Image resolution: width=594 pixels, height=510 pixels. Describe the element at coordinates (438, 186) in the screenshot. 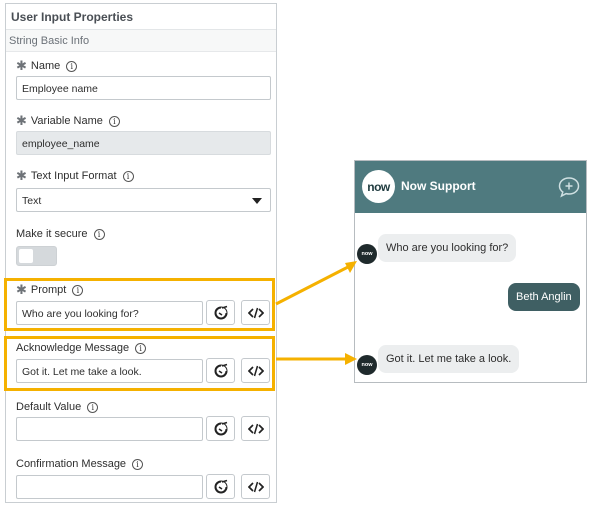

I see `chat-title: Now Support` at that location.